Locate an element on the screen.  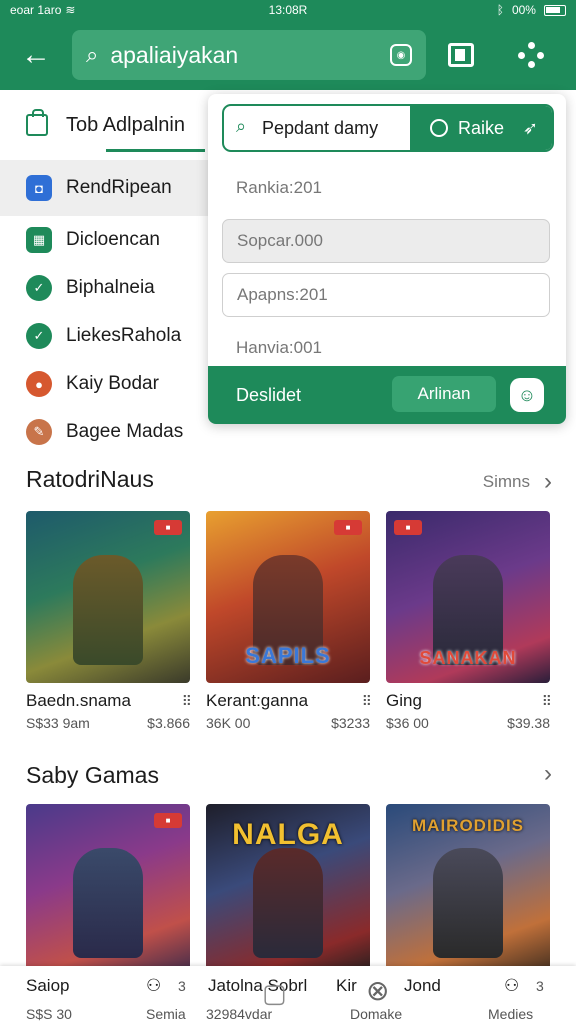
sidebar-item-1: ▦ Dicloencan is located at coordinates (107, 240).